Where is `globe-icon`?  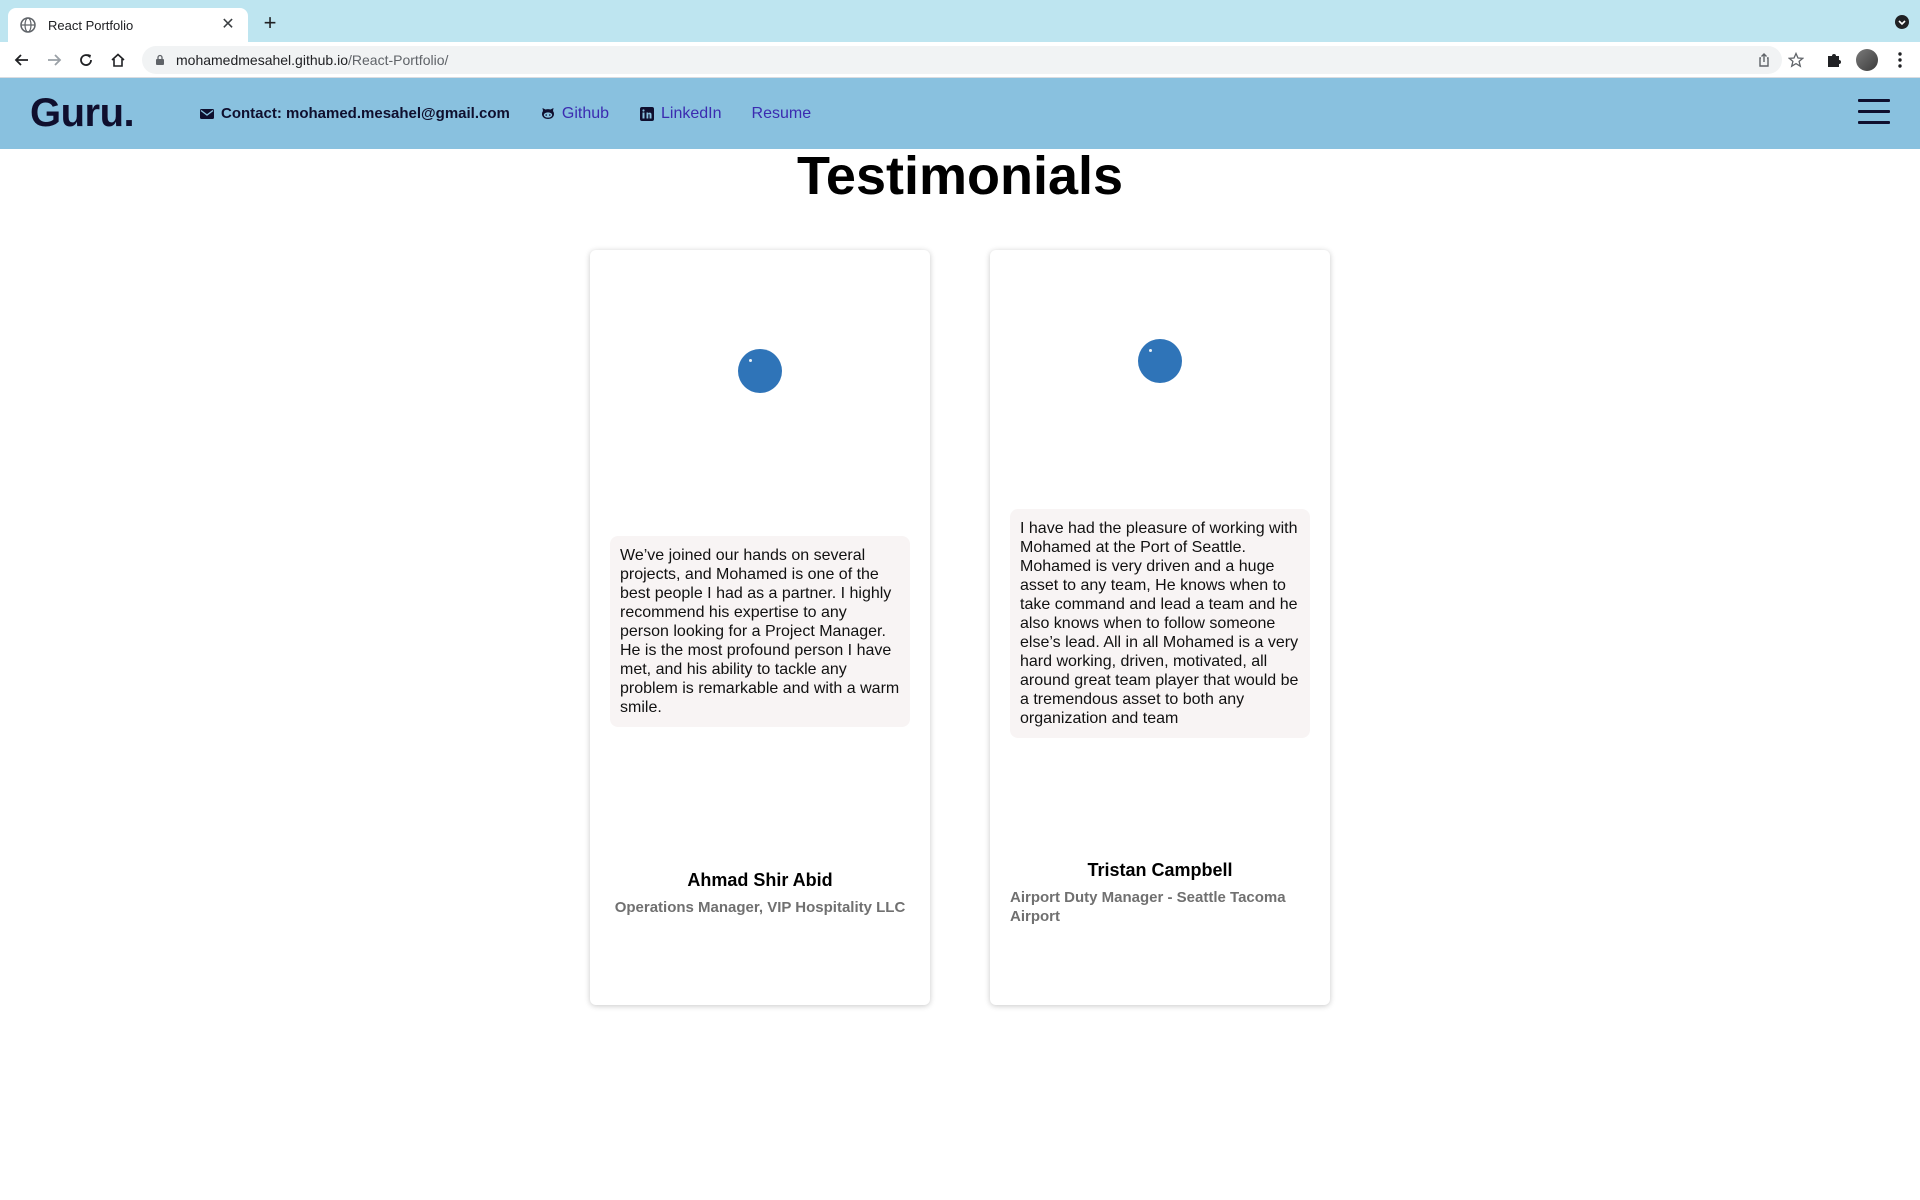
globe-icon is located at coordinates (28, 25).